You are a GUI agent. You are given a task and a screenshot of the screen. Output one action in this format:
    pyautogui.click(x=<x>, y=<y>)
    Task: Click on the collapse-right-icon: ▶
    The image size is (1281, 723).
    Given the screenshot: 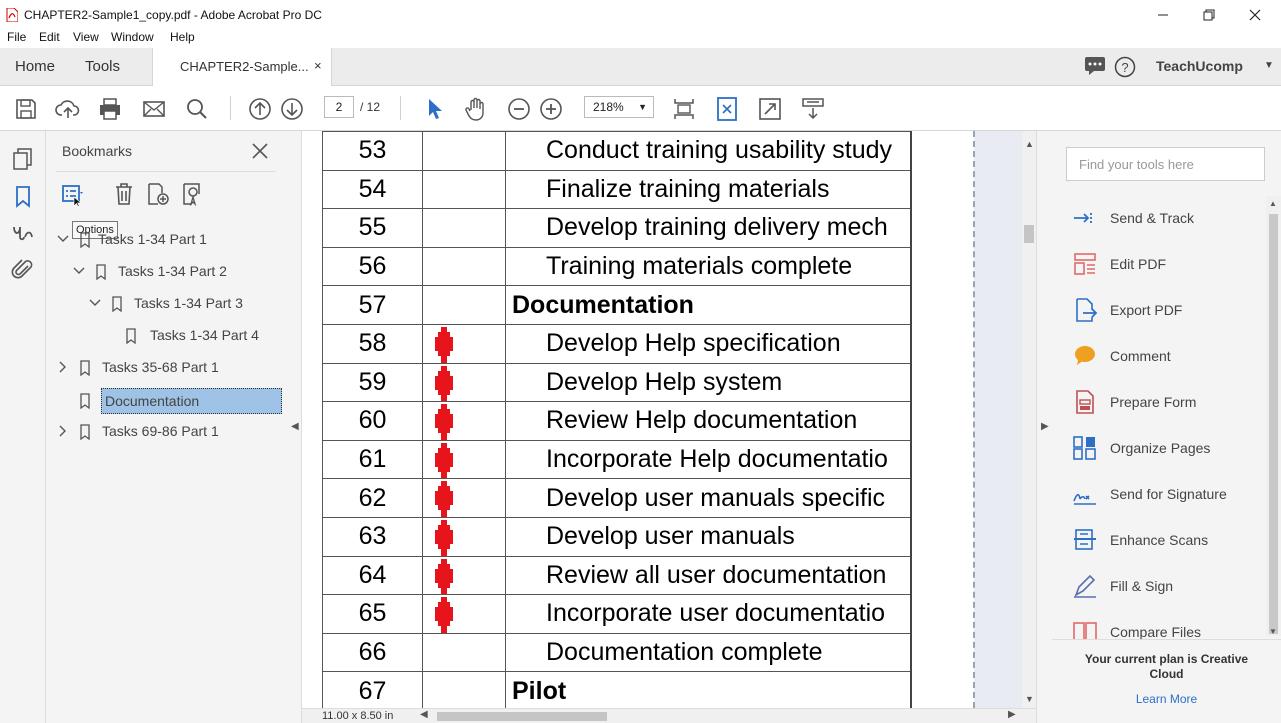 What is the action you would take?
    pyautogui.click(x=1045, y=426)
    